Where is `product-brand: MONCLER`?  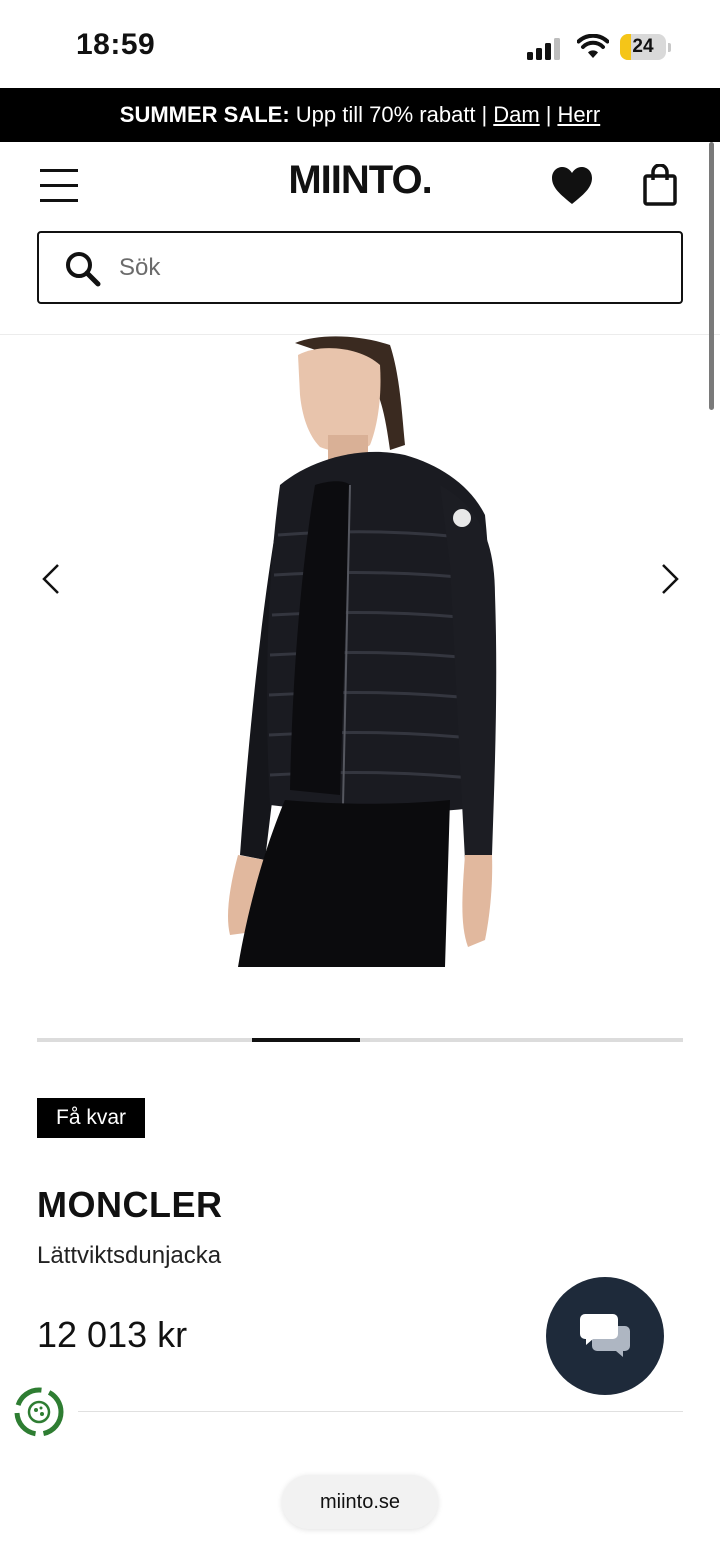
product-brand: MONCLER is located at coordinates (130, 1205).